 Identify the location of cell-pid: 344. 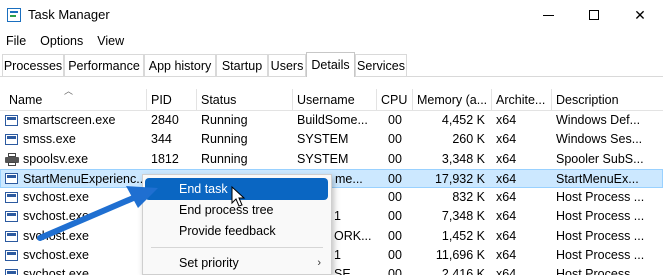
(161, 139).